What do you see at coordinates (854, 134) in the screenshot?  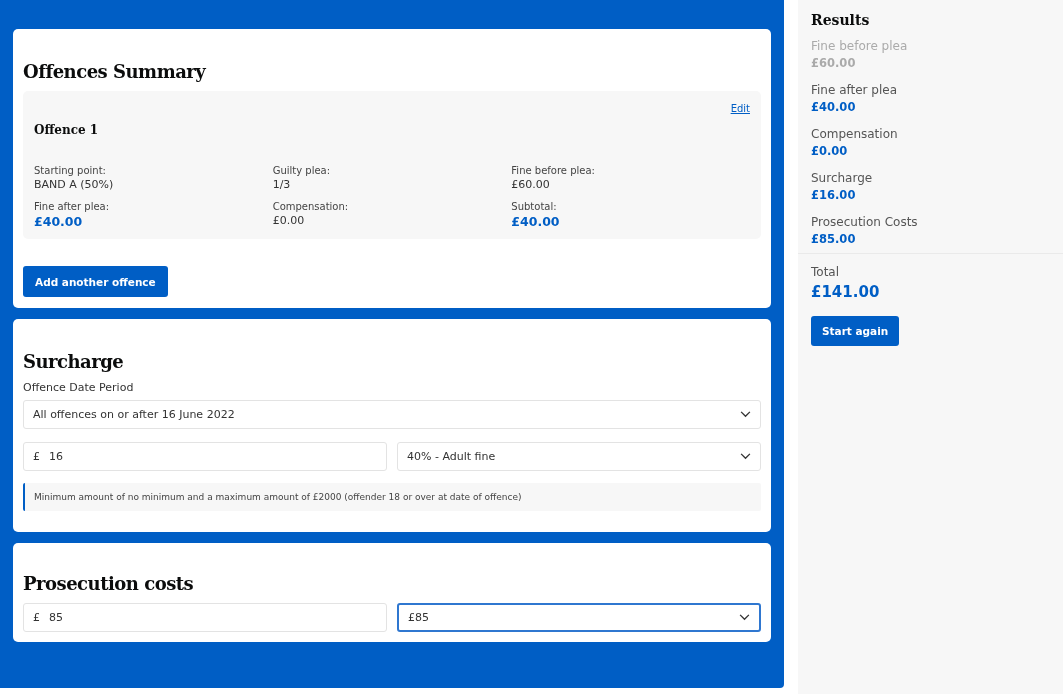 I see `result-label: Compensation` at bounding box center [854, 134].